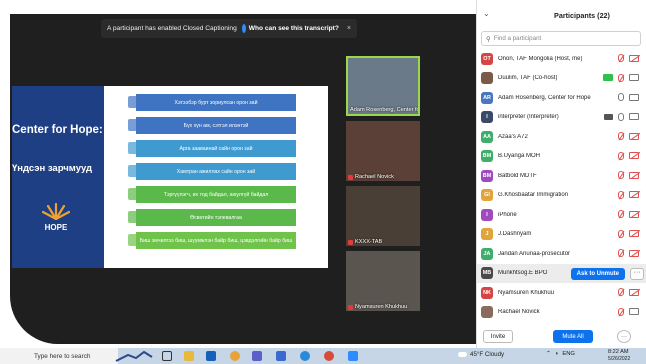 This screenshot has width=646, height=364. I want to click on participant-name: KXXX-TAB, so click(369, 242).